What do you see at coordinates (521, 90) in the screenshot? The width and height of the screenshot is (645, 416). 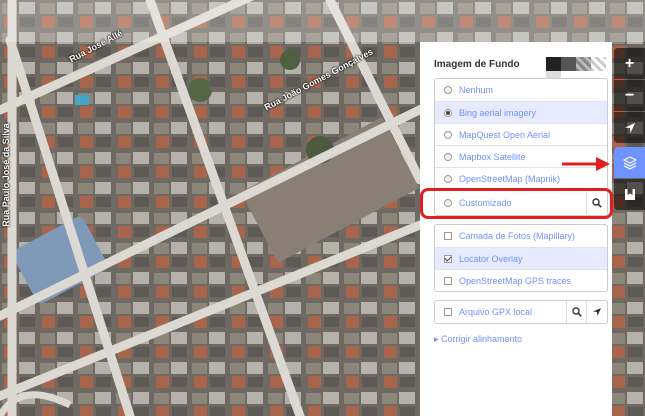 I see `background-option-nenhum: Nenhum` at bounding box center [521, 90].